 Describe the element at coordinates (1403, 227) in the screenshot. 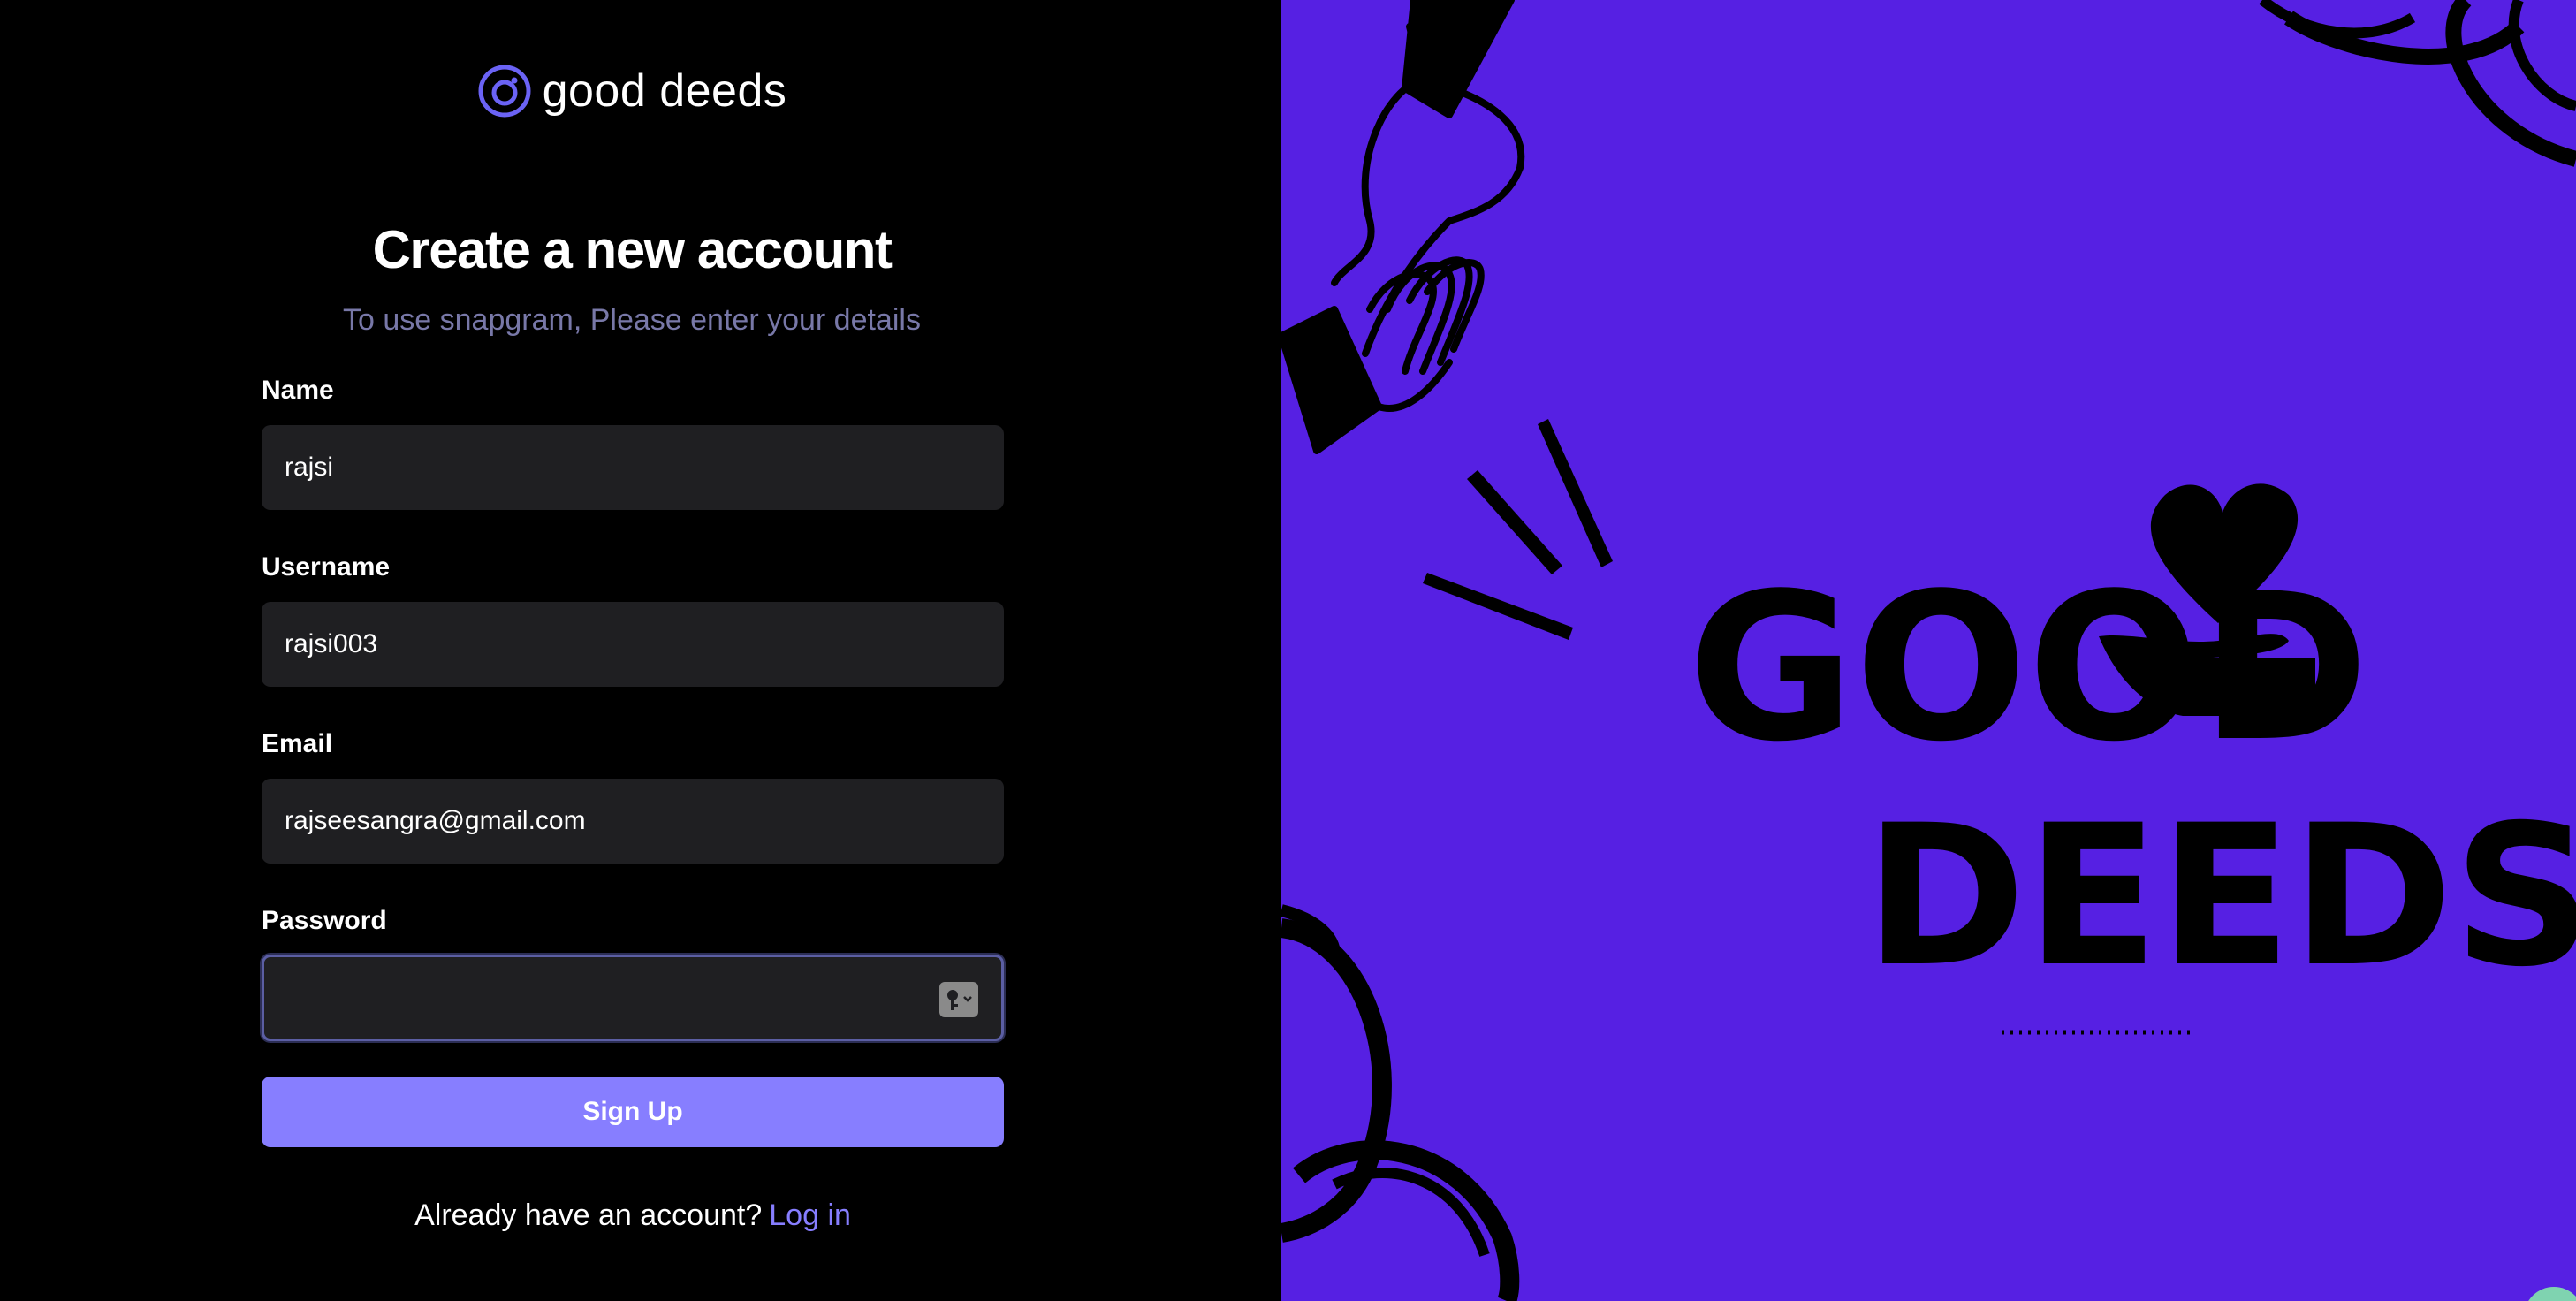

I see `helping-hands-icon` at that location.